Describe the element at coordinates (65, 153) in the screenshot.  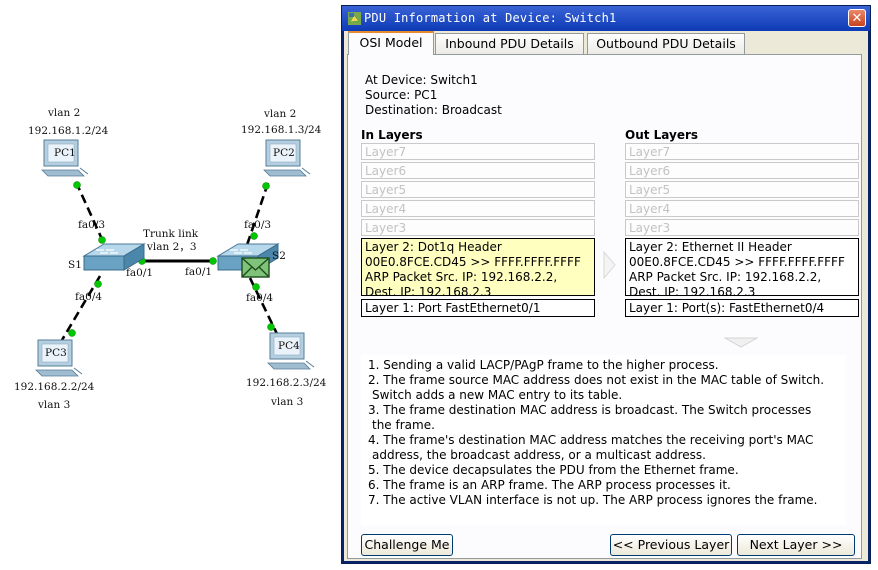
I see `pc1-label: PC1` at that location.